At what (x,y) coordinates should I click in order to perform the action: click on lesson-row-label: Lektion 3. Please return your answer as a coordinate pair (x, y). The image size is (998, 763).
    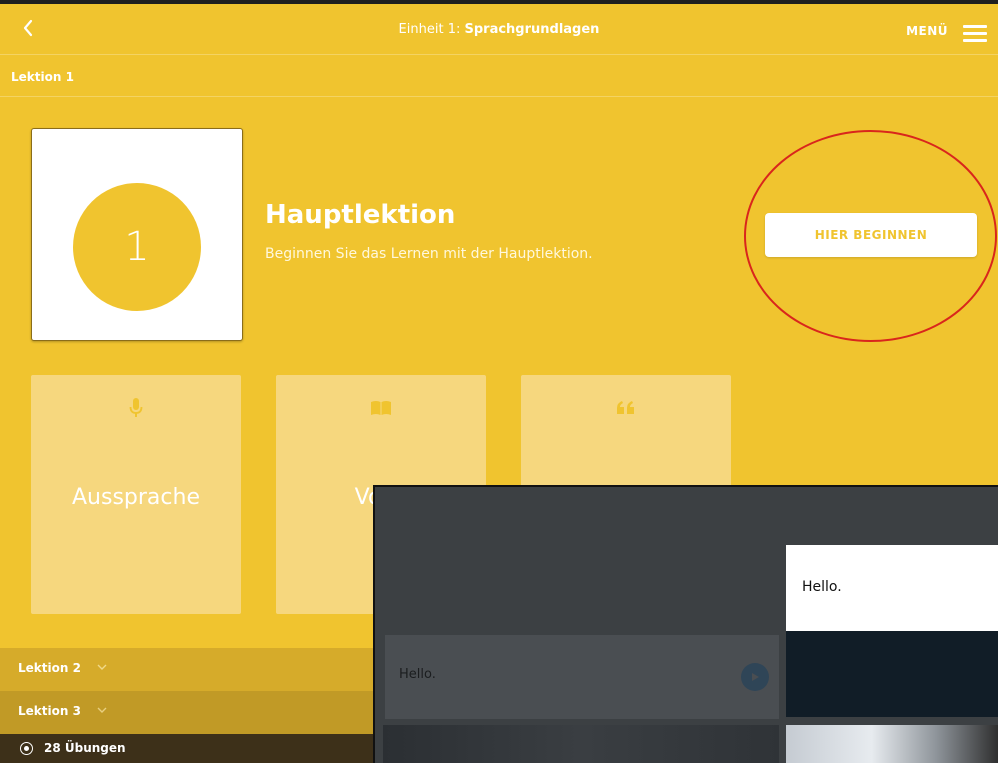
    Looking at the image, I should click on (49, 711).